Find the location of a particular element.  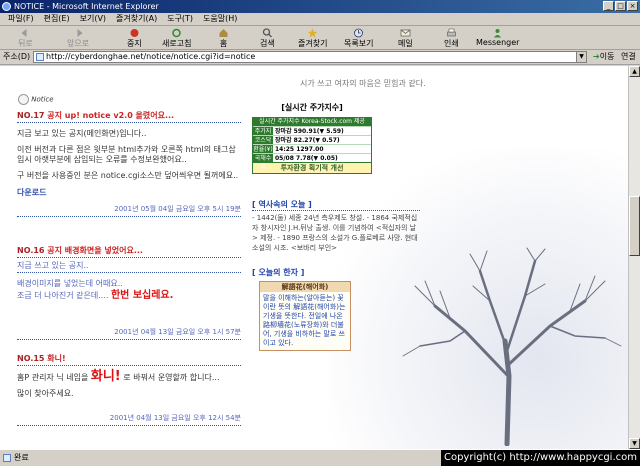

menu-help: 도움말(H) is located at coordinates (220, 19).